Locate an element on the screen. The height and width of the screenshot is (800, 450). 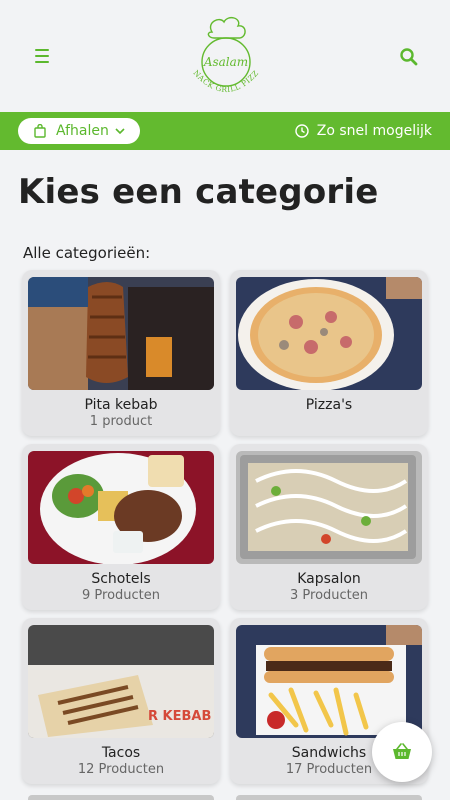
chevron-down-icon is located at coordinates (120, 131).